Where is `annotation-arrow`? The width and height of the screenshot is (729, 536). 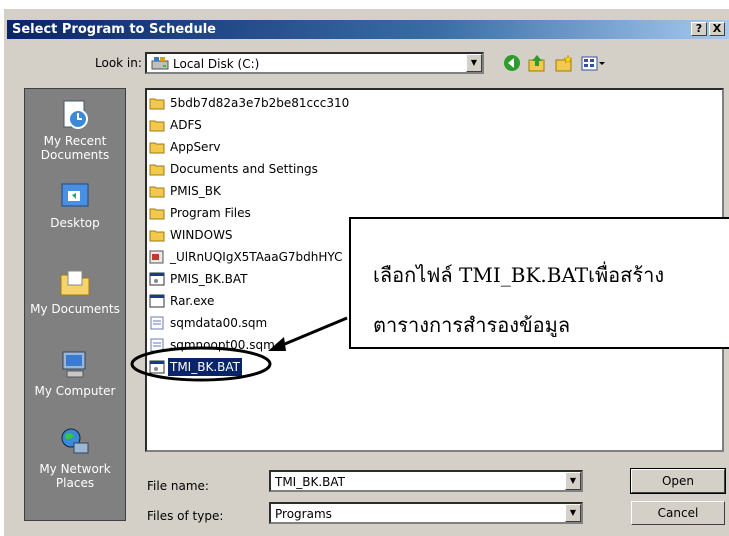 annotation-arrow is located at coordinates (313, 332).